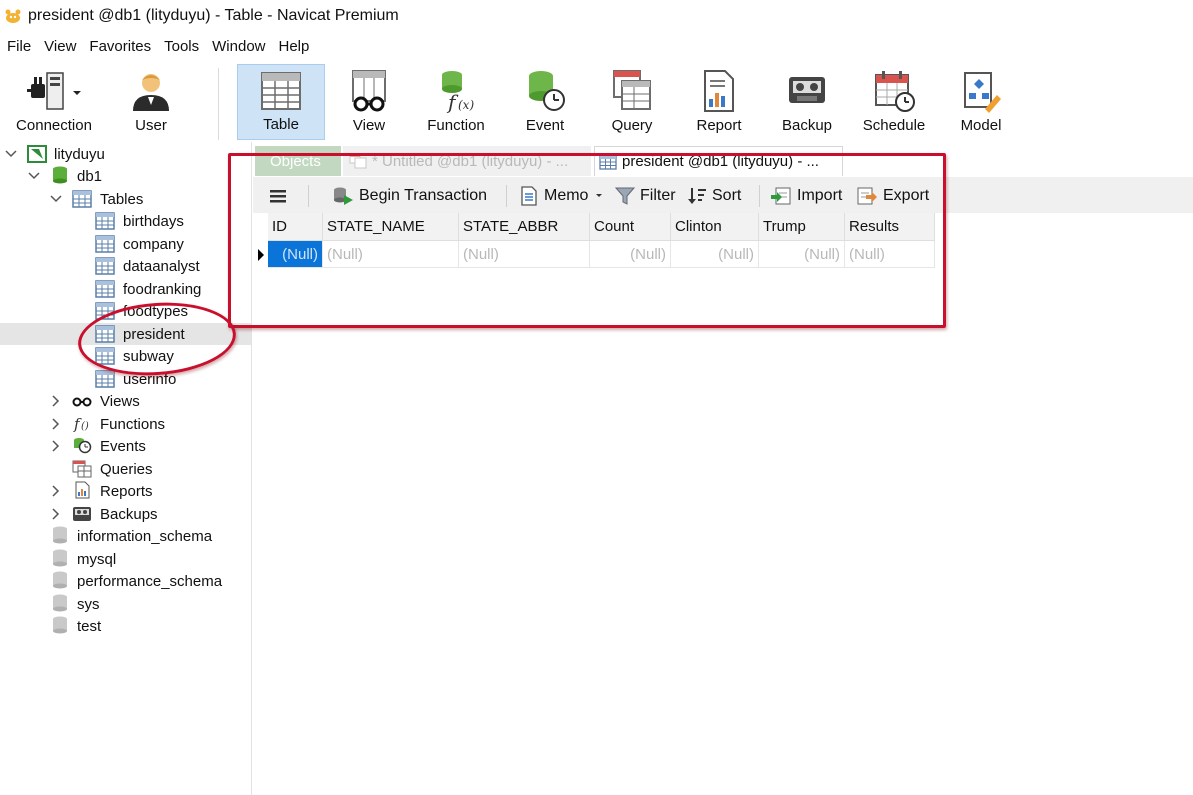 The height and width of the screenshot is (795, 1193). What do you see at coordinates (125, 176) in the screenshot?
I see `tree-database-db1: db1` at bounding box center [125, 176].